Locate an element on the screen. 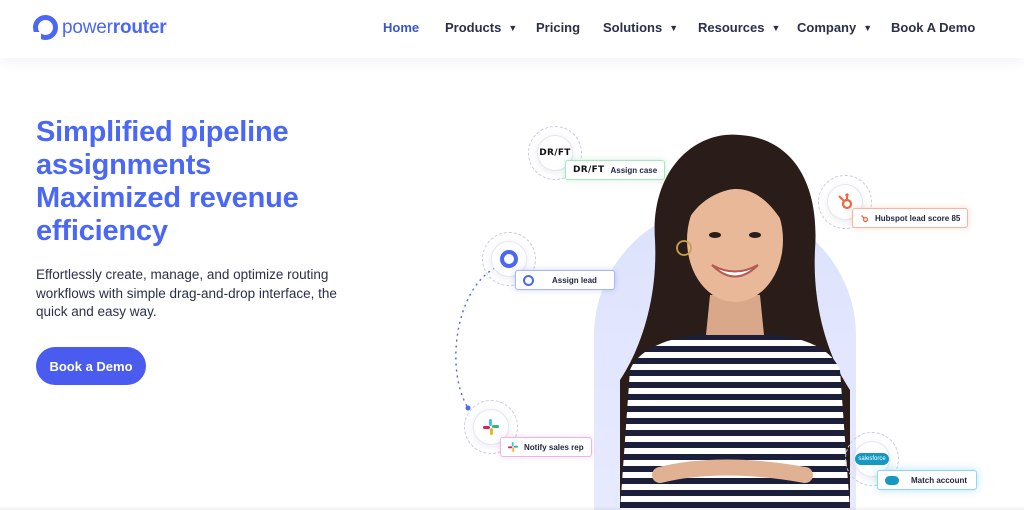 This screenshot has width=1024, height=510. nav-solutions: Solutions ▼ is located at coordinates (640, 27).